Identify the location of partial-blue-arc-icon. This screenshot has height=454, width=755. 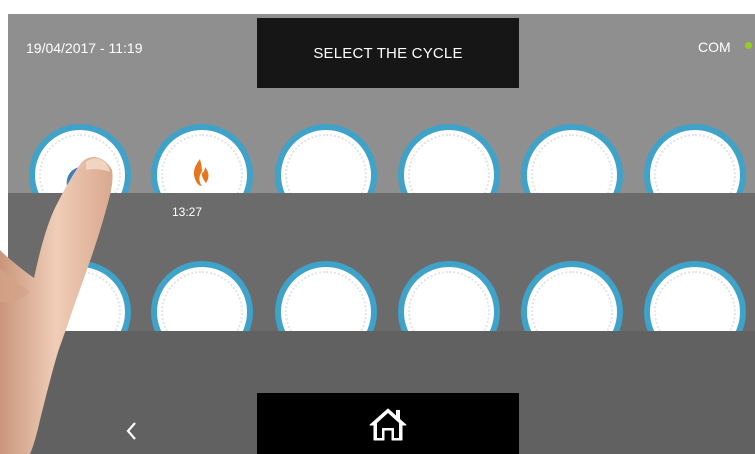
(77, 176).